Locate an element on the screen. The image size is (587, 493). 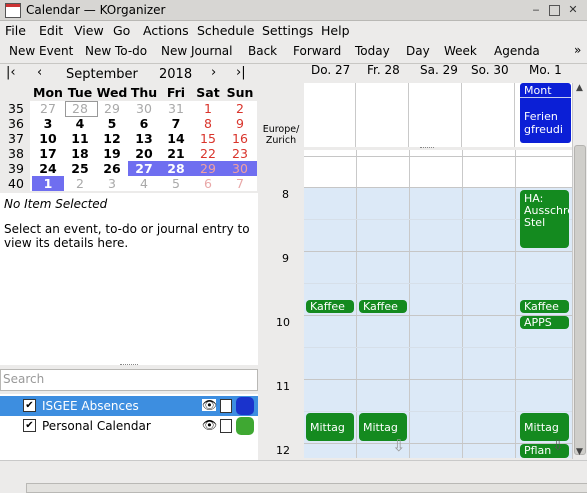
scroll-down-icon: ▼ is located at coordinates (579, 452).